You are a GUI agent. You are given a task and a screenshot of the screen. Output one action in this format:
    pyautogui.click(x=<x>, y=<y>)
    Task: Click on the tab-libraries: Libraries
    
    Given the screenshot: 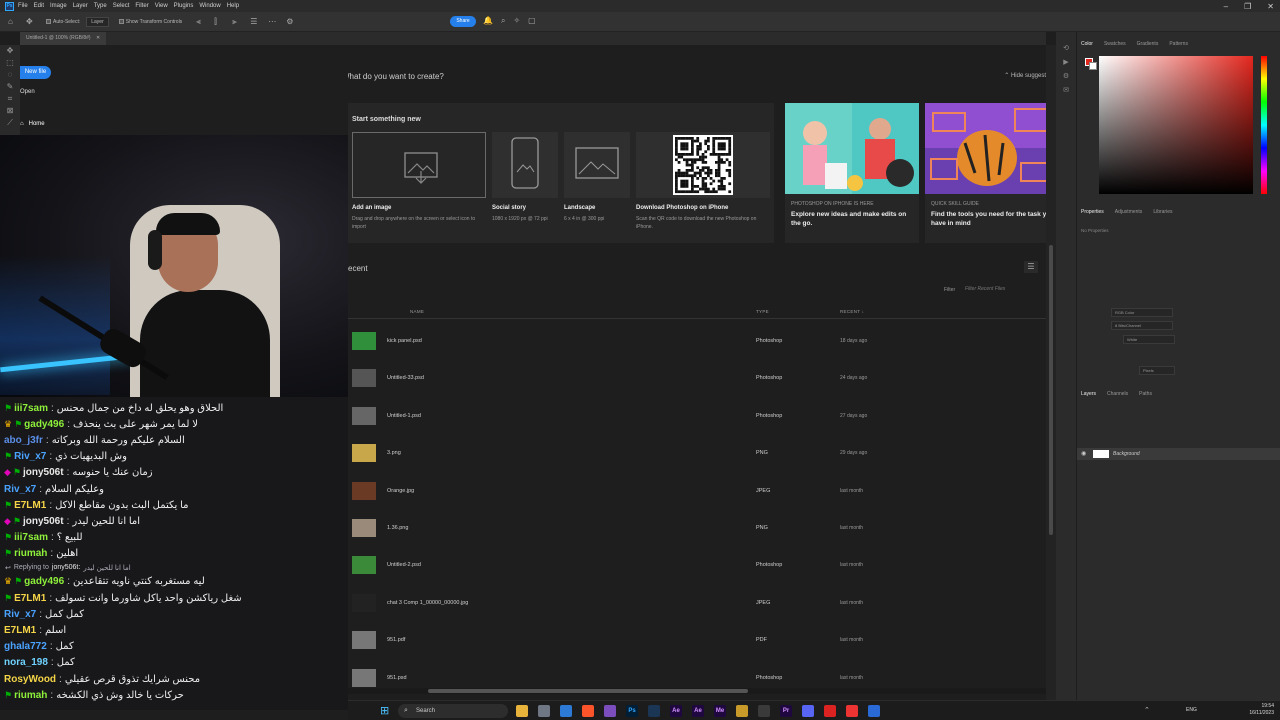 What is the action you would take?
    pyautogui.click(x=1162, y=212)
    